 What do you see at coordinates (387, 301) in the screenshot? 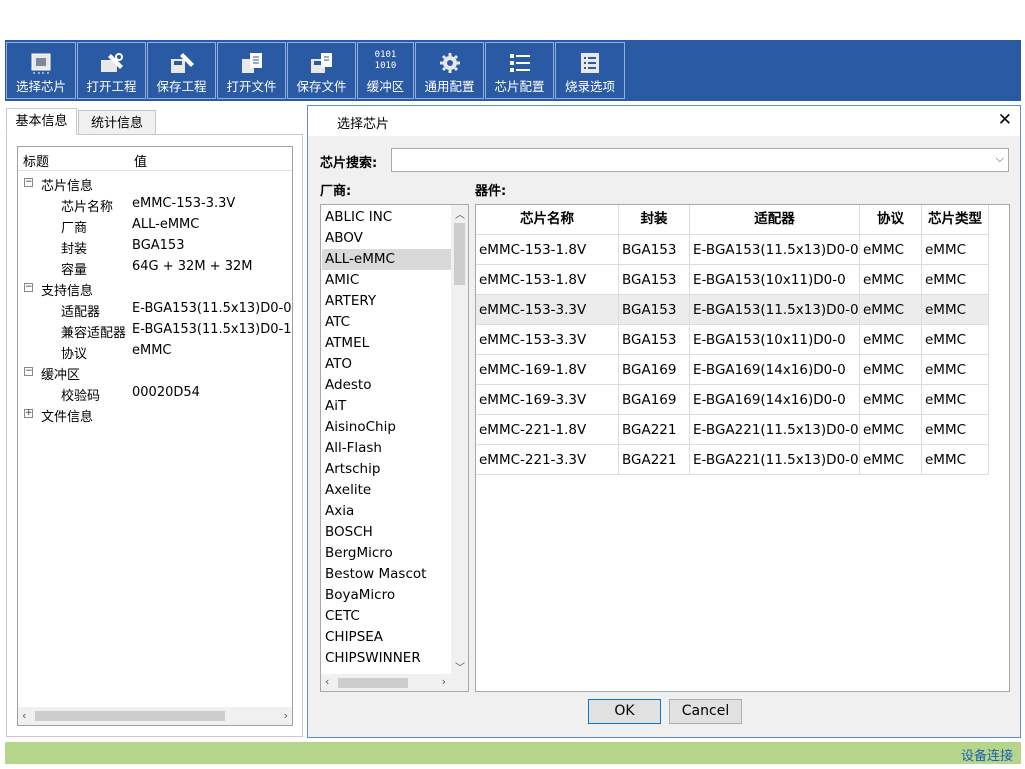
I see `vendor-item: ARTERY` at bounding box center [387, 301].